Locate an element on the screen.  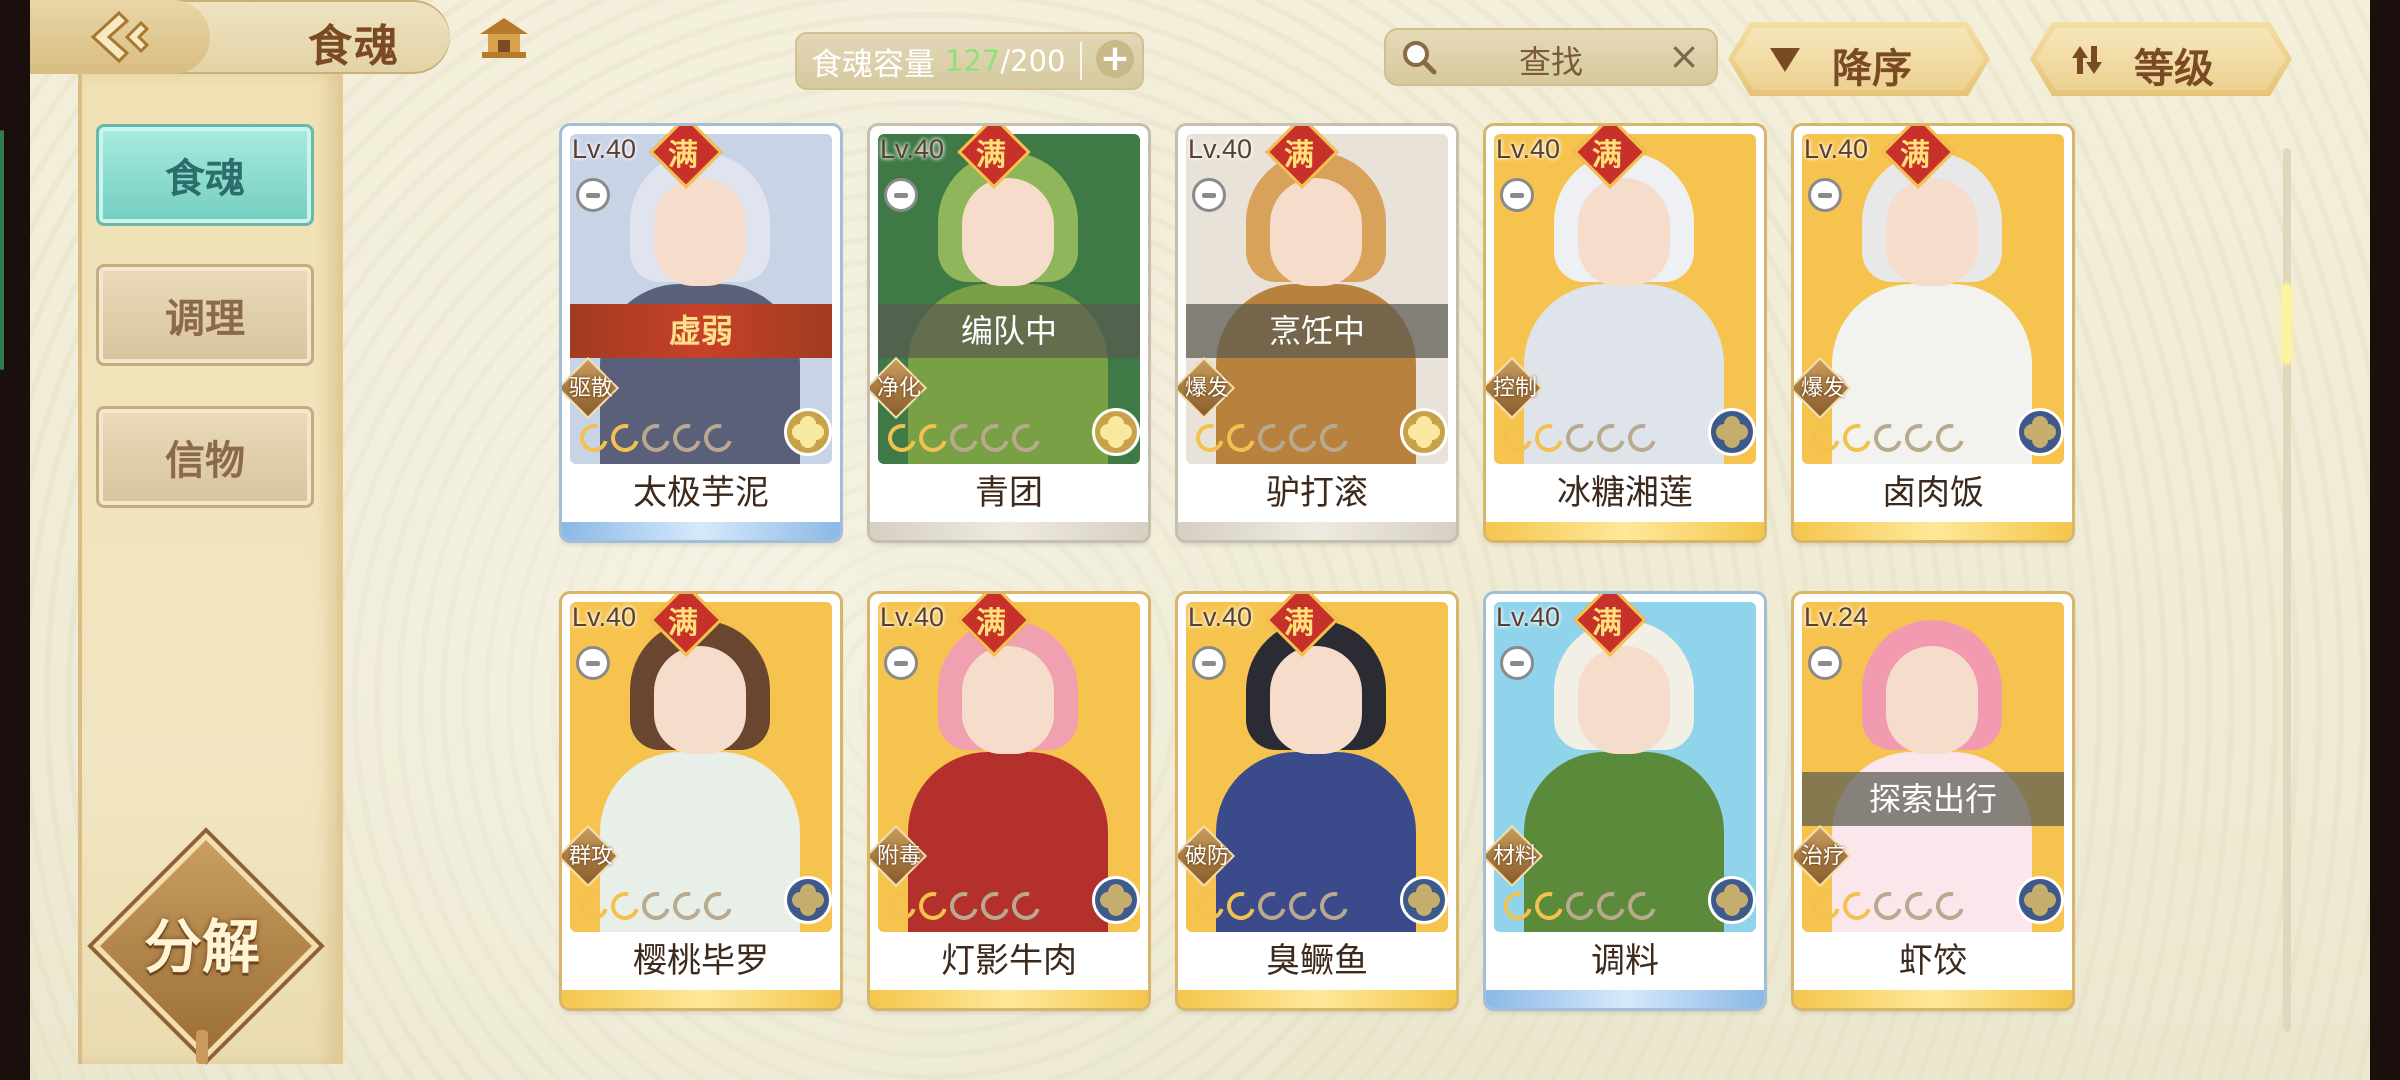
home-icon is located at coordinates (504, 38).